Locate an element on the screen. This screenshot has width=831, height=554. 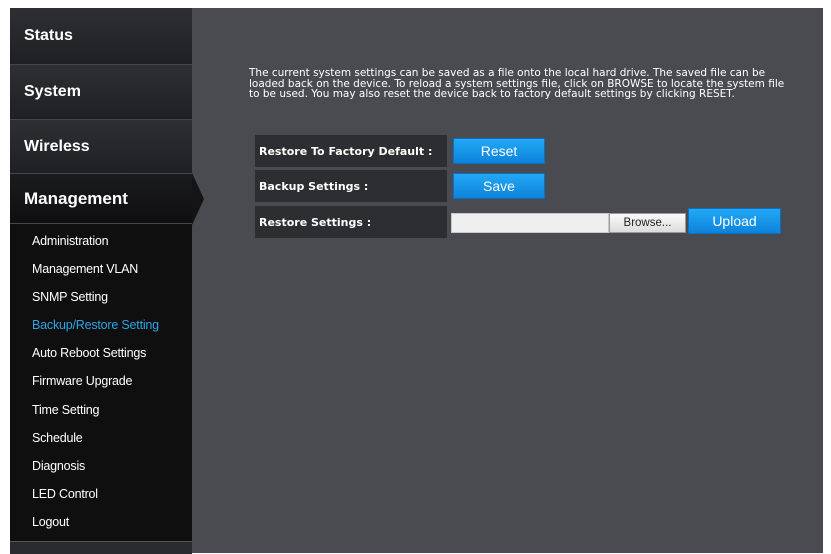
tab-wireless: Wireless is located at coordinates (101, 147).